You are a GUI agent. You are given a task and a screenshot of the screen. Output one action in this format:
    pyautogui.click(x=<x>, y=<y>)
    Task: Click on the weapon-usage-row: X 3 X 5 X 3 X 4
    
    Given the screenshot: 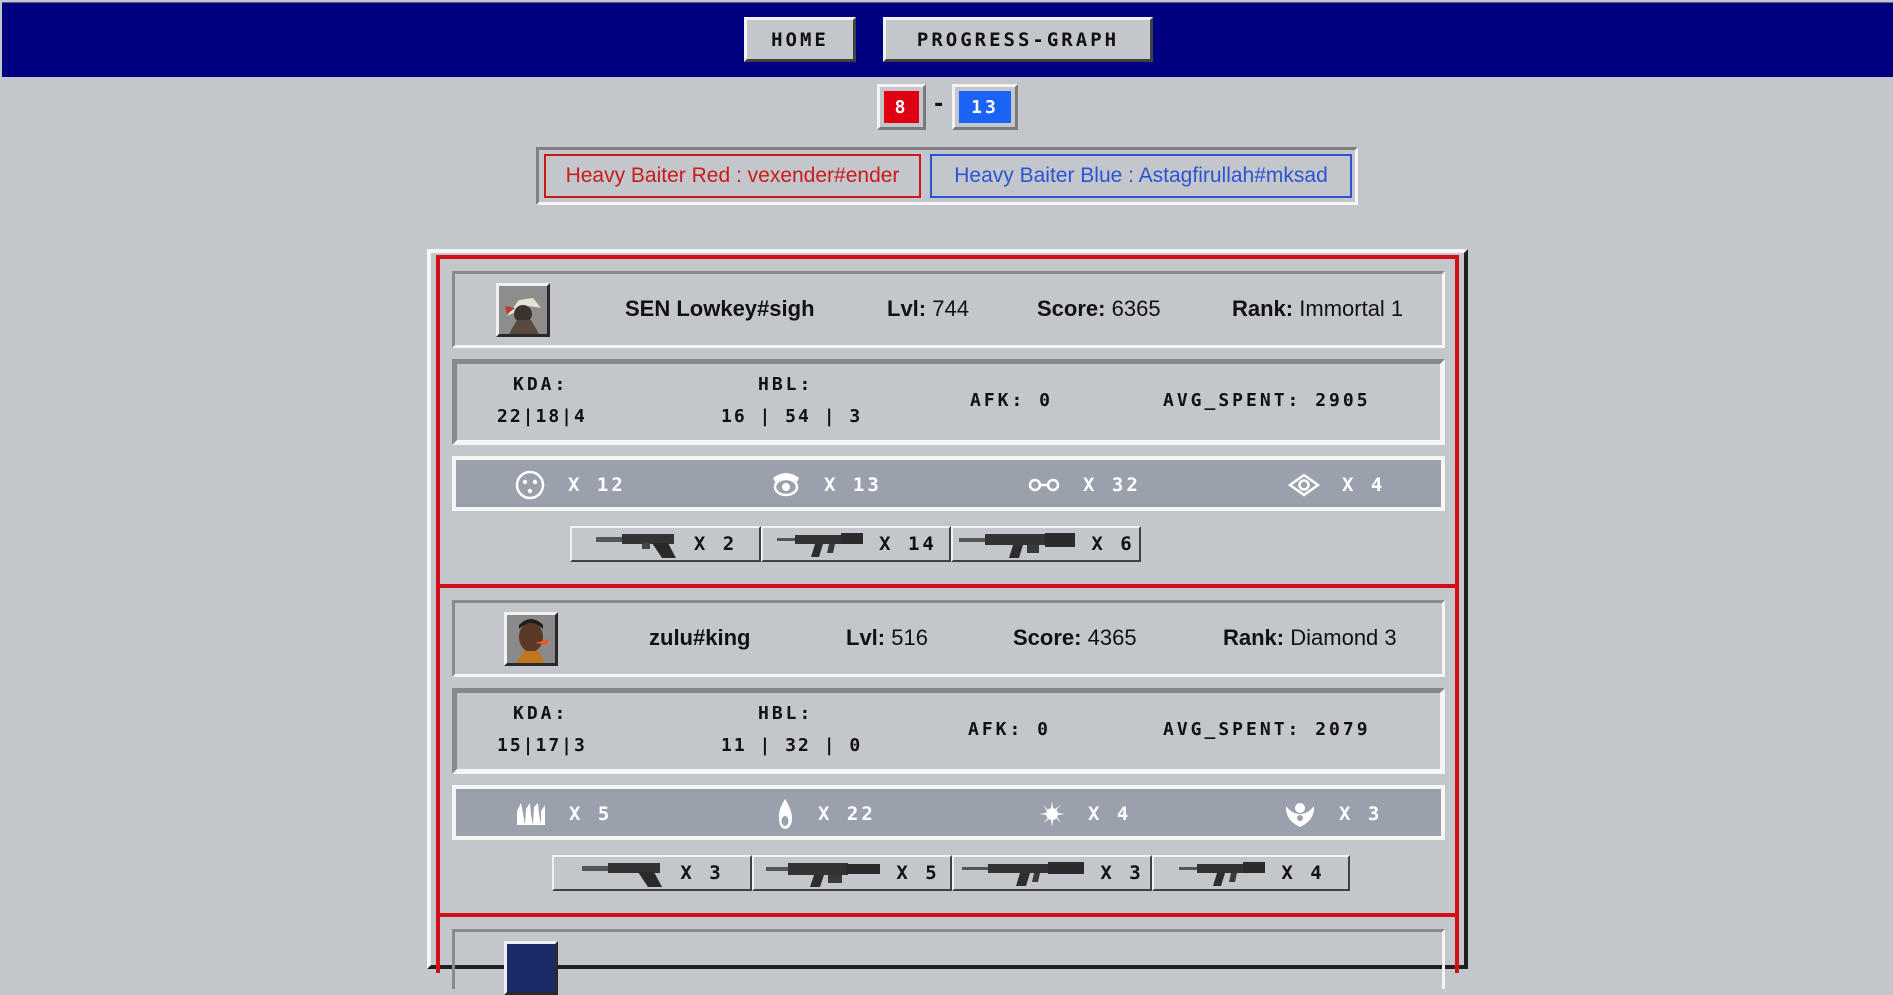 What is the action you would take?
    pyautogui.click(x=951, y=873)
    